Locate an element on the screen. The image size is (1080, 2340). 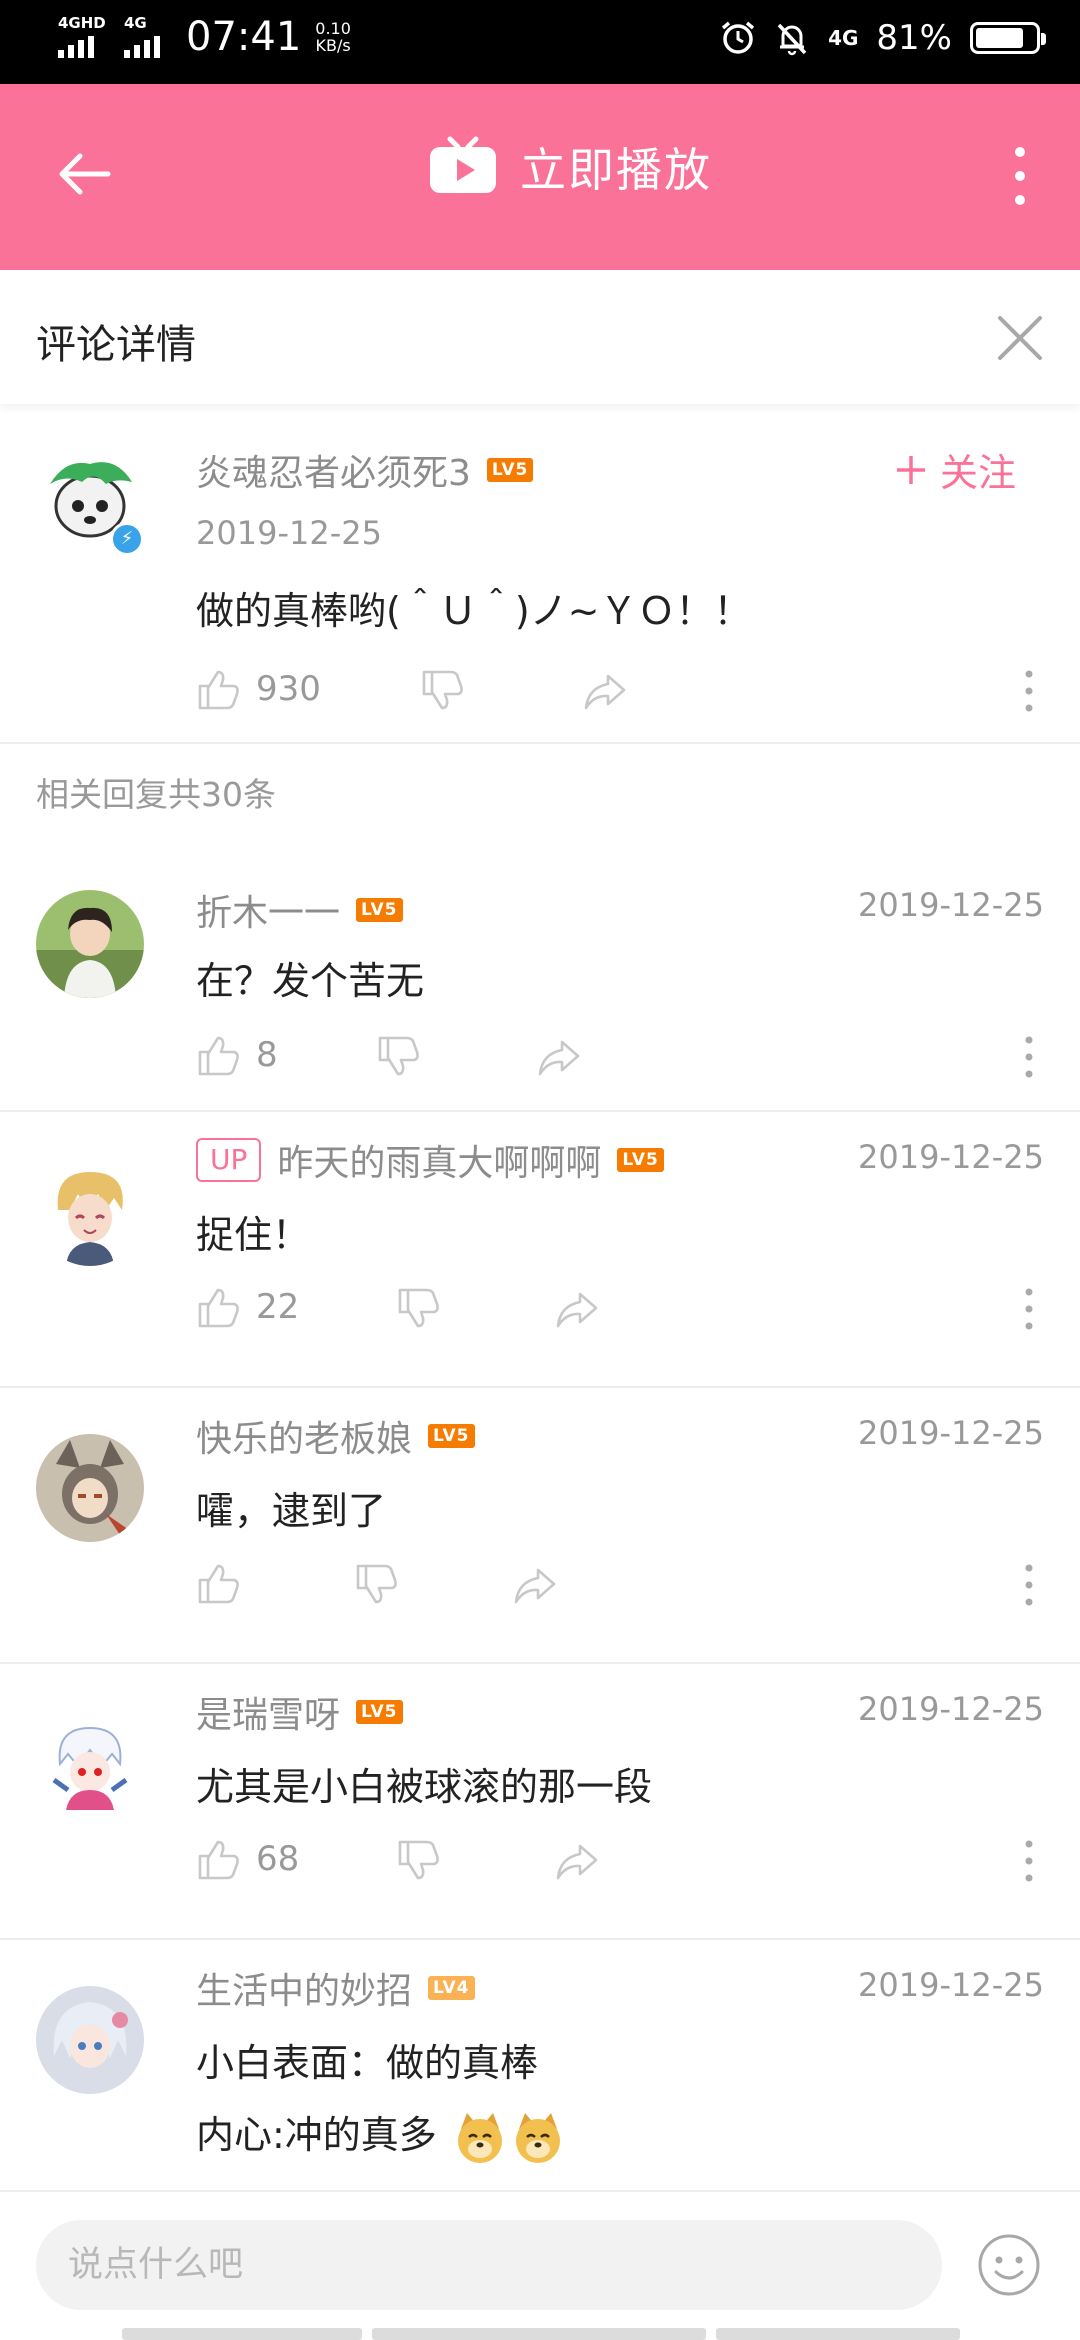
comment-actions: 930 is located at coordinates (620, 692).